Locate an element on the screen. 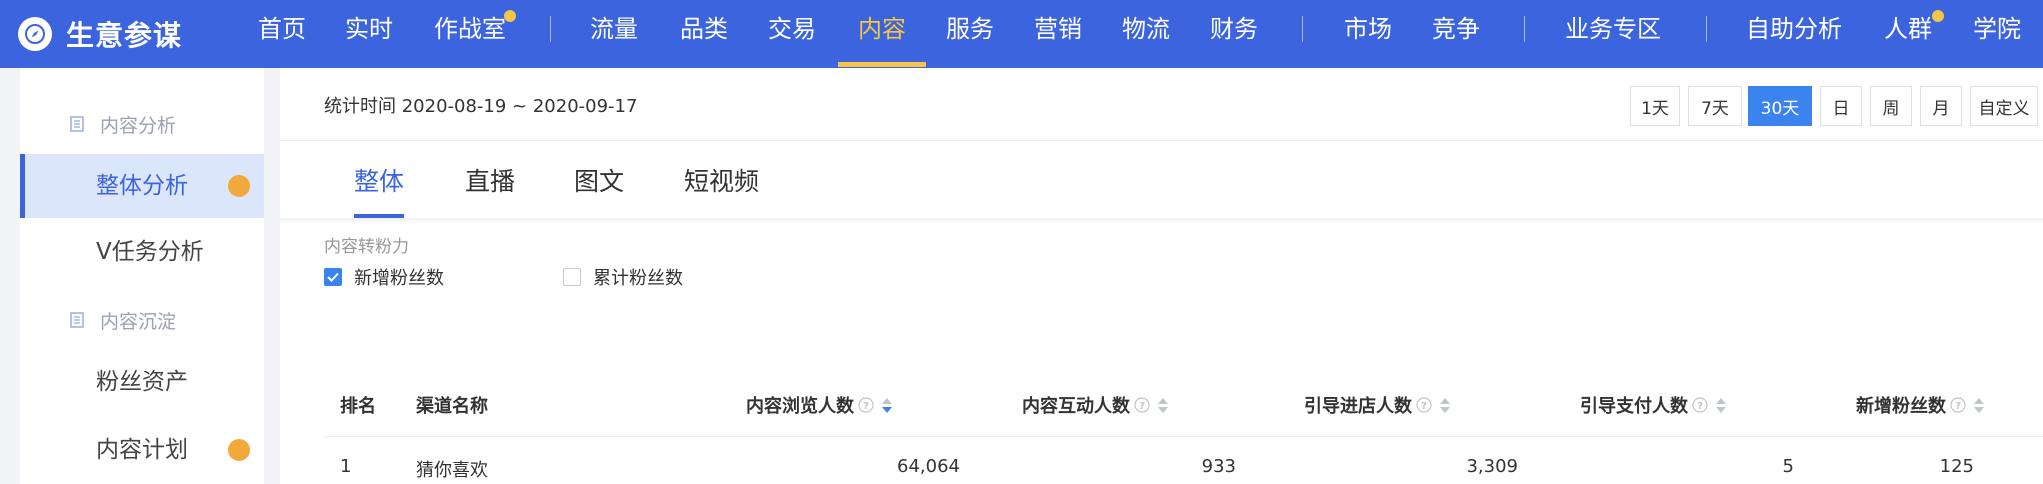 This screenshot has width=2043, height=484. cell-rank: 1 is located at coordinates (346, 466).